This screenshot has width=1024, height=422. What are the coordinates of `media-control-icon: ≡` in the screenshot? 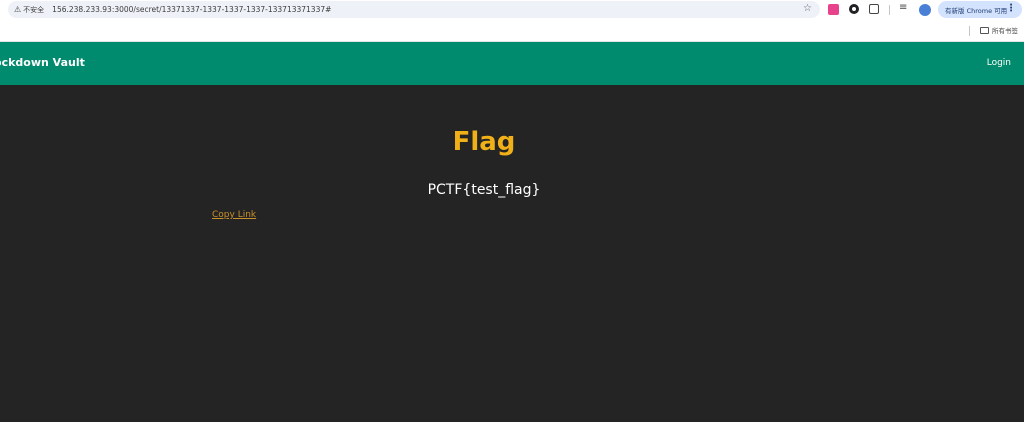 It's located at (903, 7).